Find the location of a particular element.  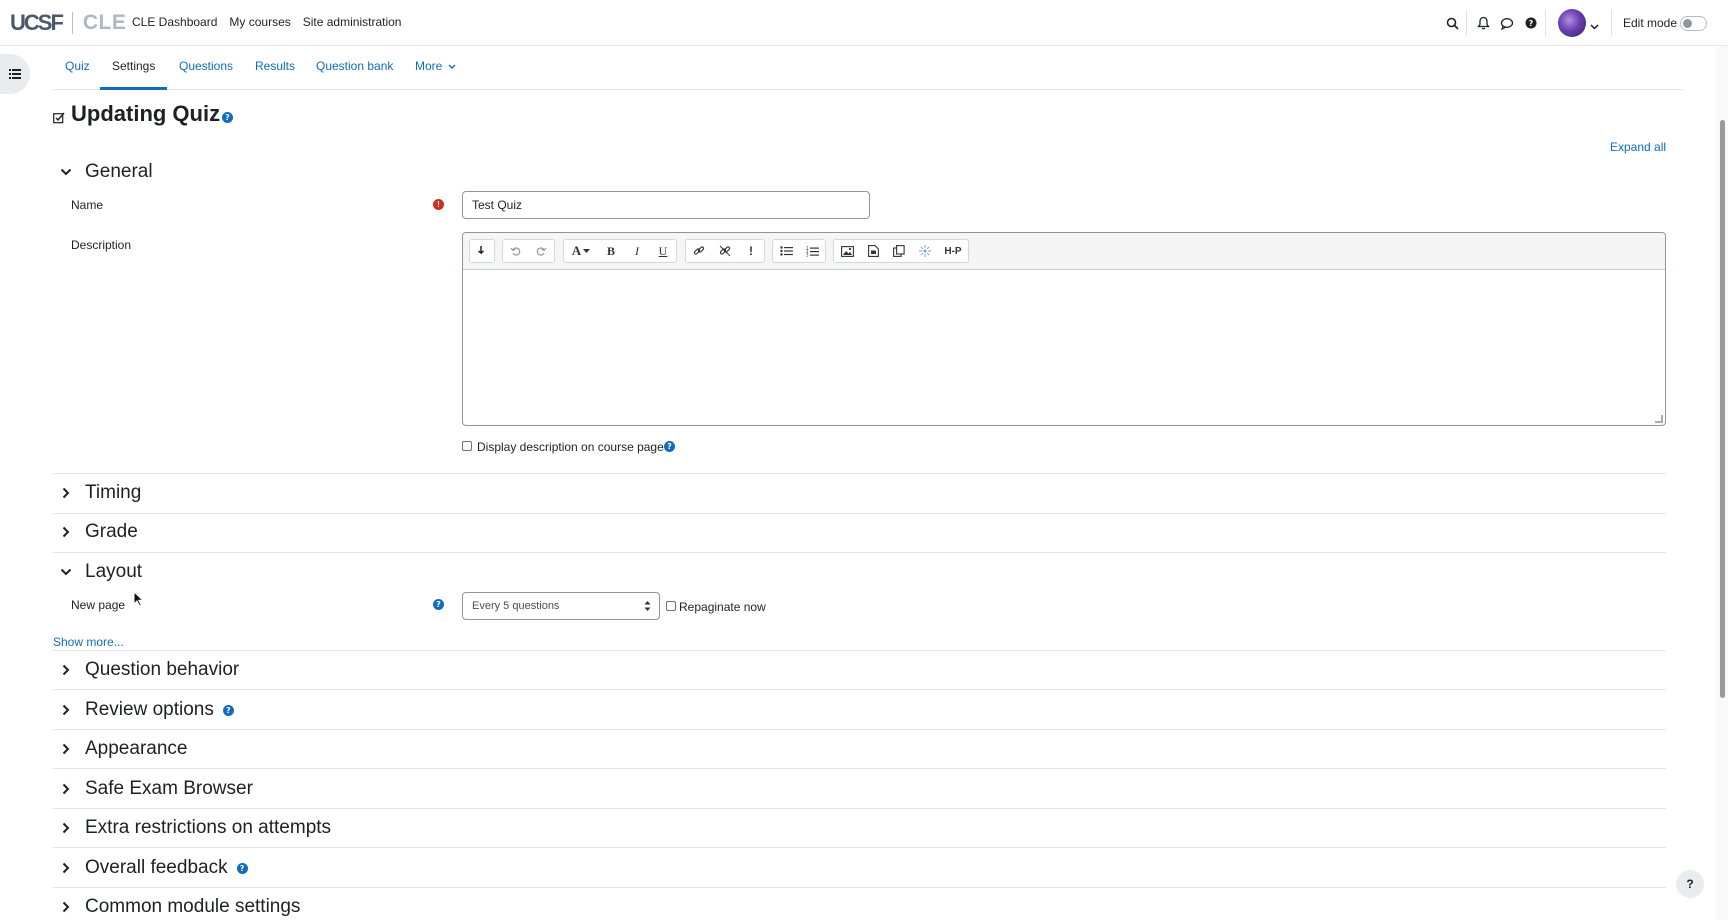

section-layout-header: Layout is located at coordinates (100, 572).